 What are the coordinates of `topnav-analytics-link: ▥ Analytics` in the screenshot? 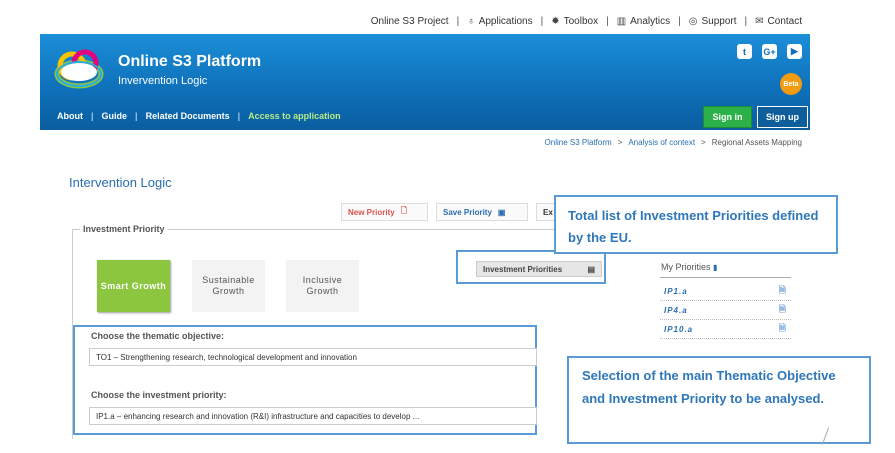 It's located at (643, 21).